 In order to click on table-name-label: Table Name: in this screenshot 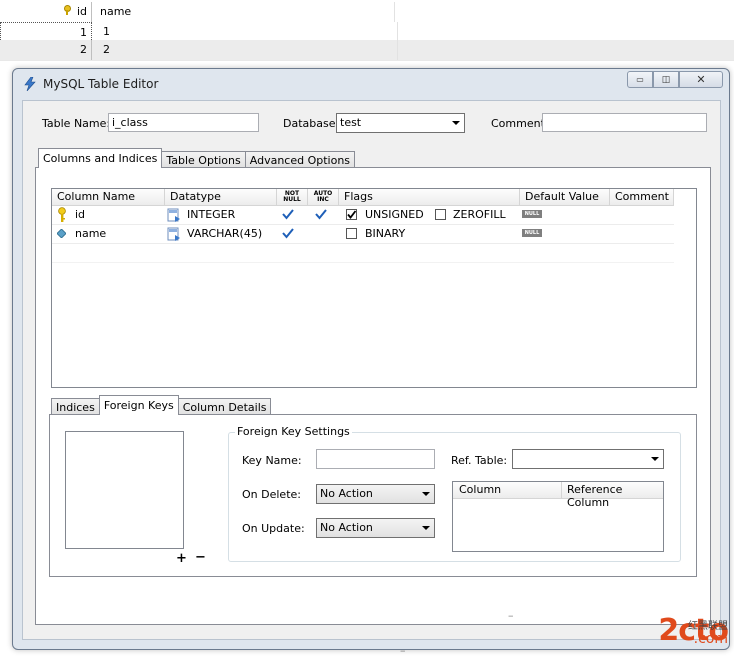, I will do `click(76, 123)`.